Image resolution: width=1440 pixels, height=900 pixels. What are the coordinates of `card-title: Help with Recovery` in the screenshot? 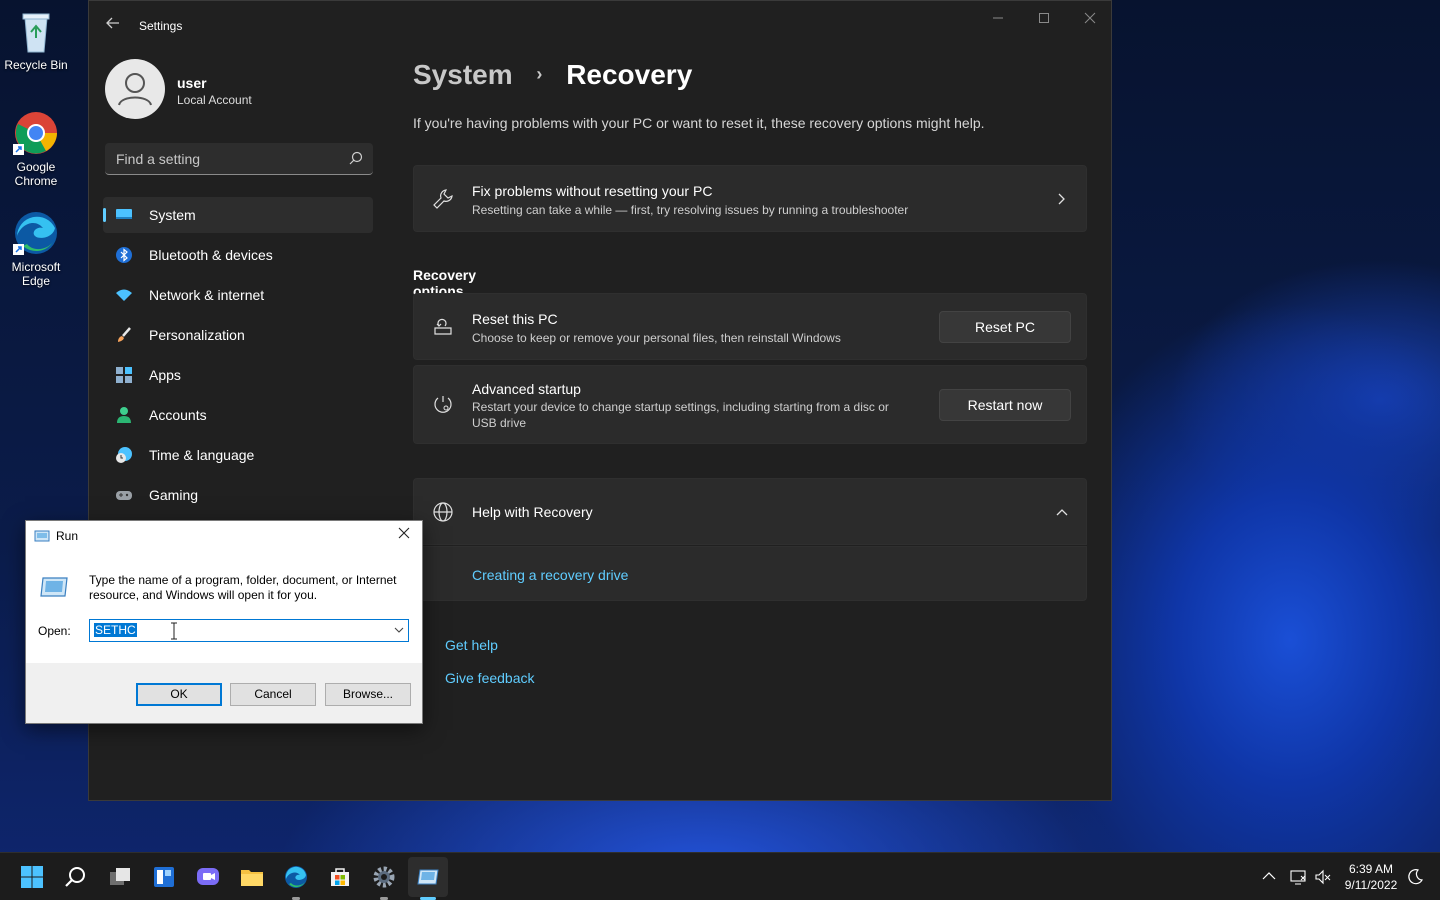 It's located at (532, 512).